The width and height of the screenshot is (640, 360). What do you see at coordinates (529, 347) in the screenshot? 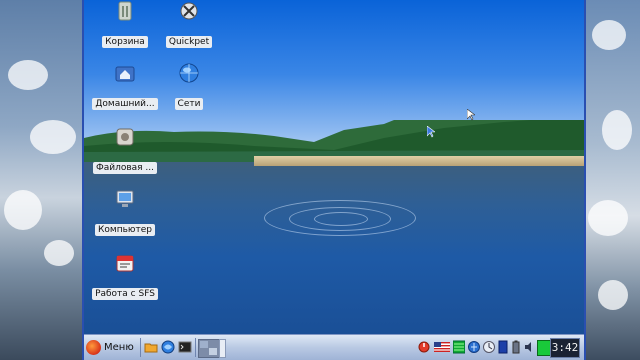
I see `volume-icon` at bounding box center [529, 347].